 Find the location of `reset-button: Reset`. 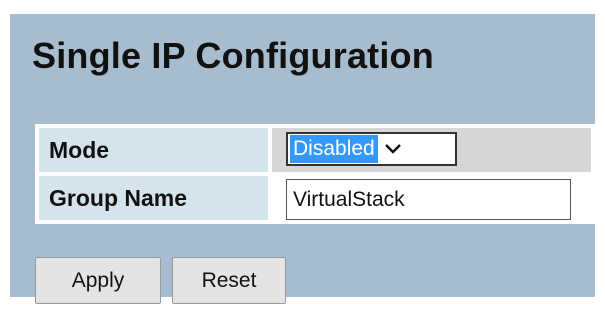

reset-button: Reset is located at coordinates (229, 280).